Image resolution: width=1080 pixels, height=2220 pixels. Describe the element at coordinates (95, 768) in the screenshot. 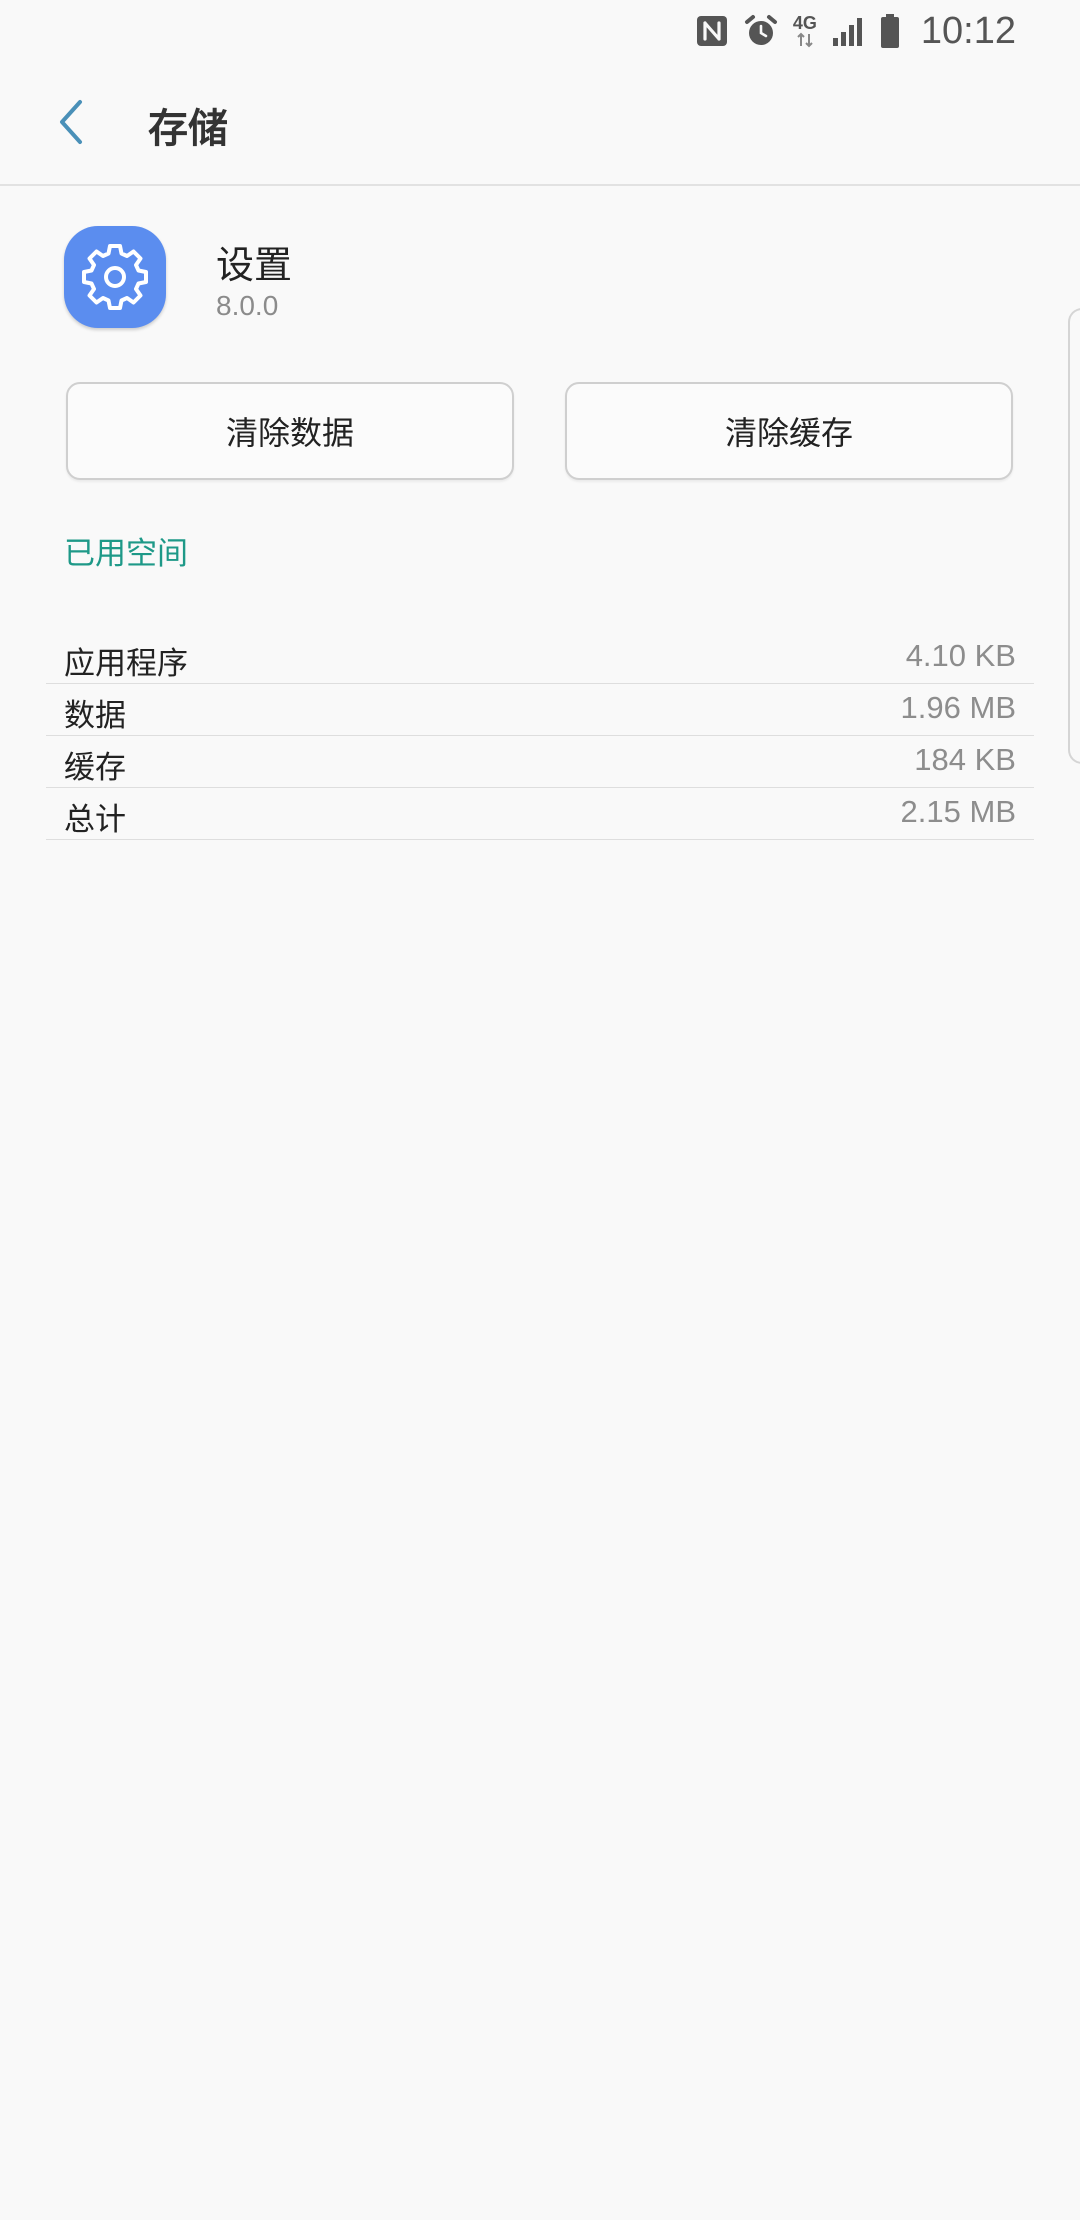

I see `row-label: 缓存` at that location.